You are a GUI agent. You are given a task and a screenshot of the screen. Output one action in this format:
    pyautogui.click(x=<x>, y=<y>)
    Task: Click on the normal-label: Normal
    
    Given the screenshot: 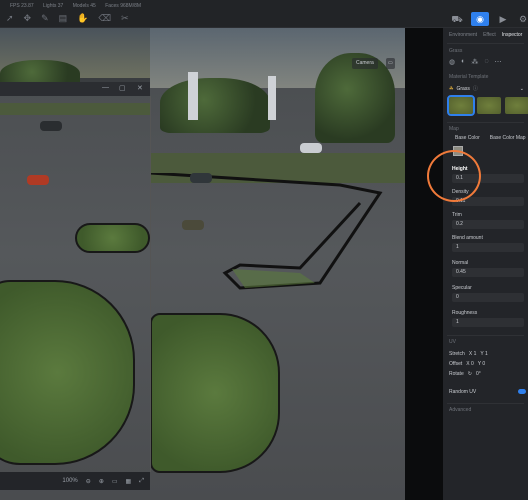 What is the action you would take?
    pyautogui.click(x=460, y=263)
    